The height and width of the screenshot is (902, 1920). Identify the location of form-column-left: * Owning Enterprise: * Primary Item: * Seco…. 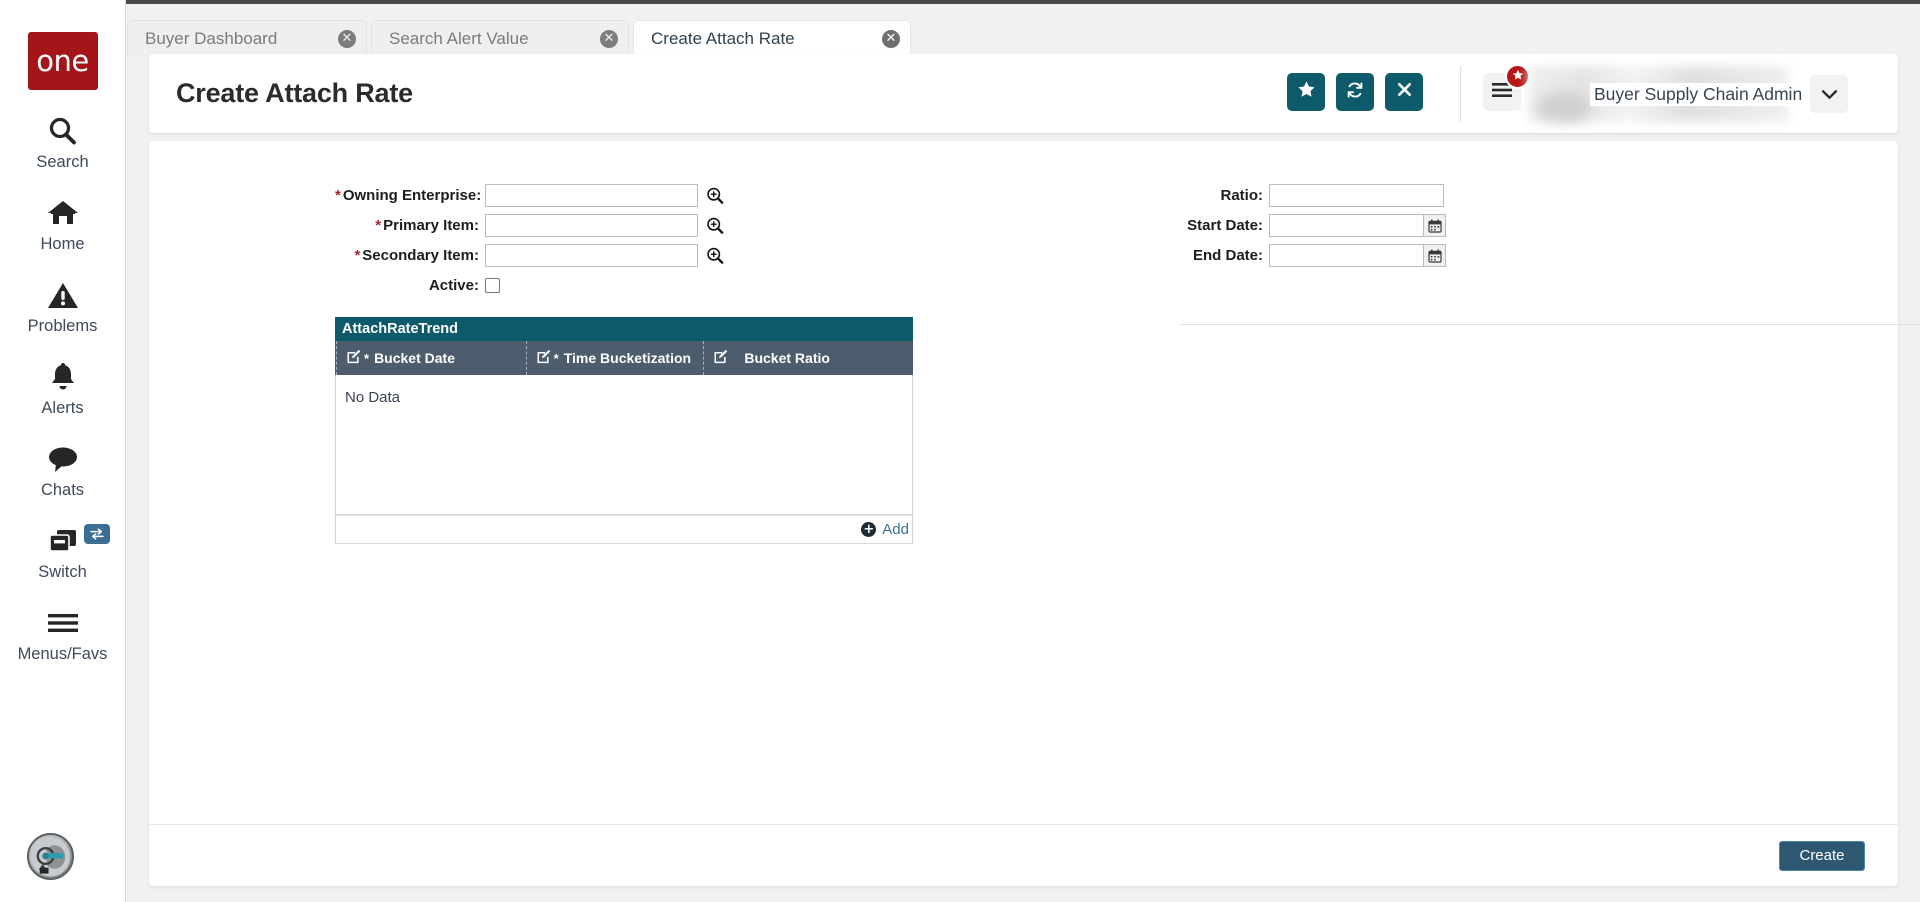
(529, 243).